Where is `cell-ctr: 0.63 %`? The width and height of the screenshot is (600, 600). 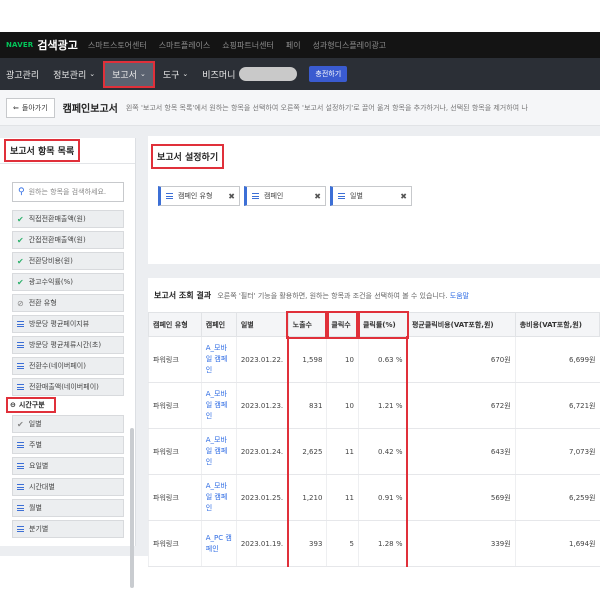
cell-ctr: 0.63 % is located at coordinates (383, 359).